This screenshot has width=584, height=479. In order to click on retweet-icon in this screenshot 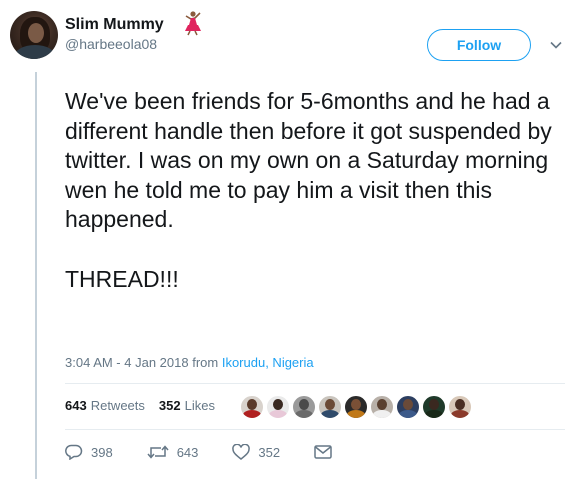, I will do `click(158, 452)`.